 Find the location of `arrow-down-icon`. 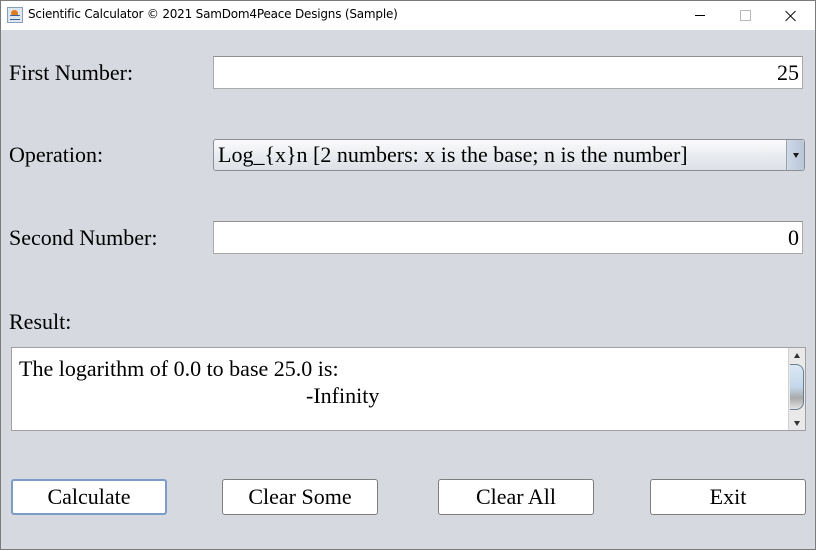

arrow-down-icon is located at coordinates (797, 423).